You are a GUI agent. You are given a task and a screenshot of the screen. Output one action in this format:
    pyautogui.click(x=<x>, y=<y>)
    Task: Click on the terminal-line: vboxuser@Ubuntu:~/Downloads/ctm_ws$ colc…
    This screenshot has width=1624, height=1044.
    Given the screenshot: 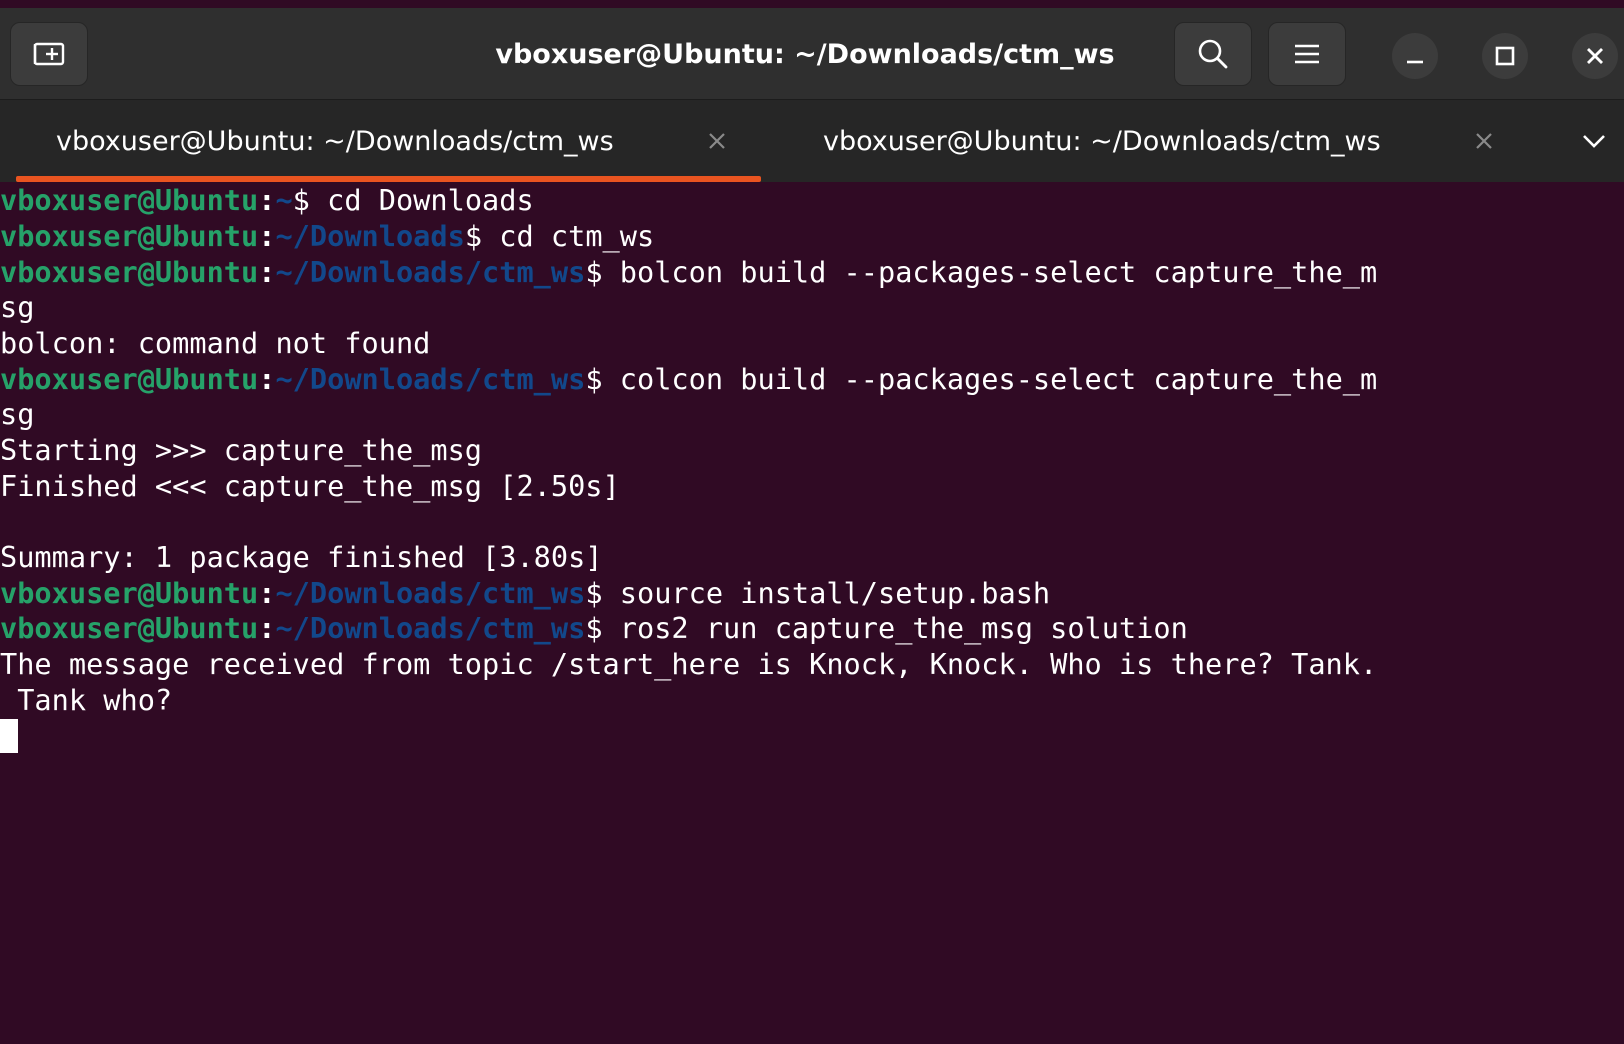 What is the action you would take?
    pyautogui.click(x=689, y=379)
    